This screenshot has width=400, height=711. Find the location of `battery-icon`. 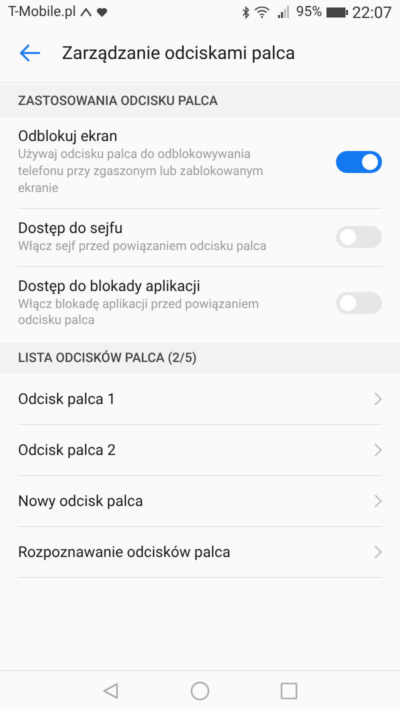

battery-icon is located at coordinates (337, 12).